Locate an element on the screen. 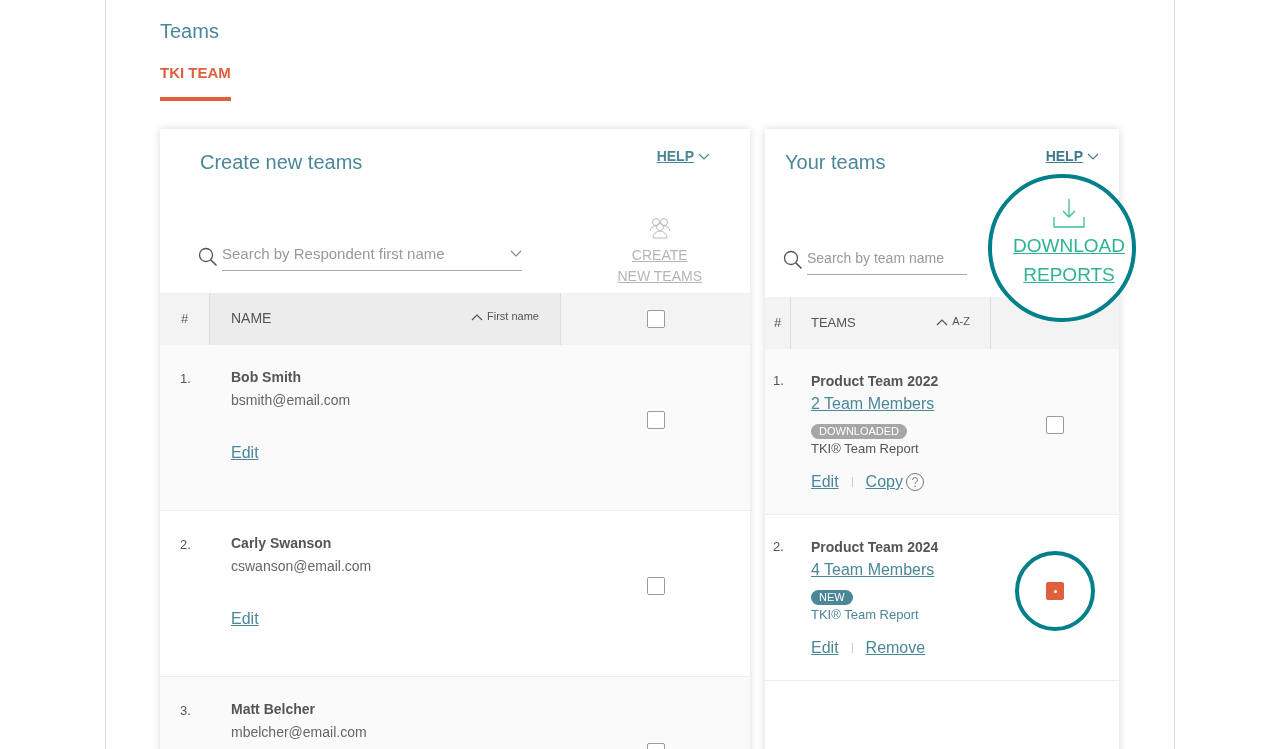  people-icon is located at coordinates (659, 227).